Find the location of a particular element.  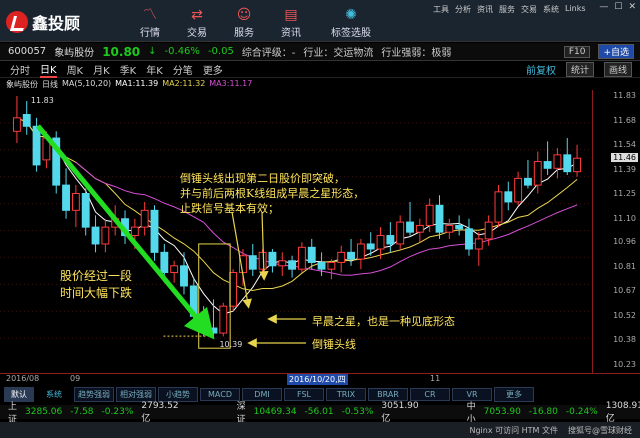

stats-button: 统计 is located at coordinates (579, 69).